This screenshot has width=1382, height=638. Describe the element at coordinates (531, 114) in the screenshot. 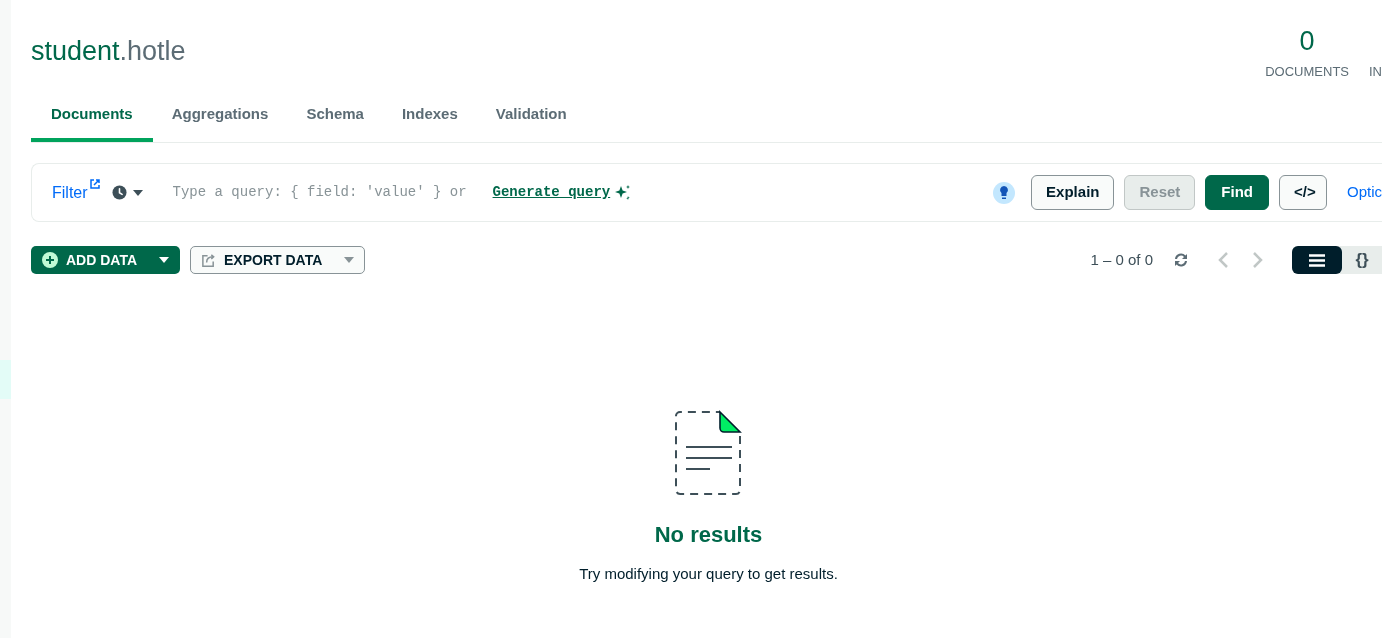

I see `tab: Validation` at that location.